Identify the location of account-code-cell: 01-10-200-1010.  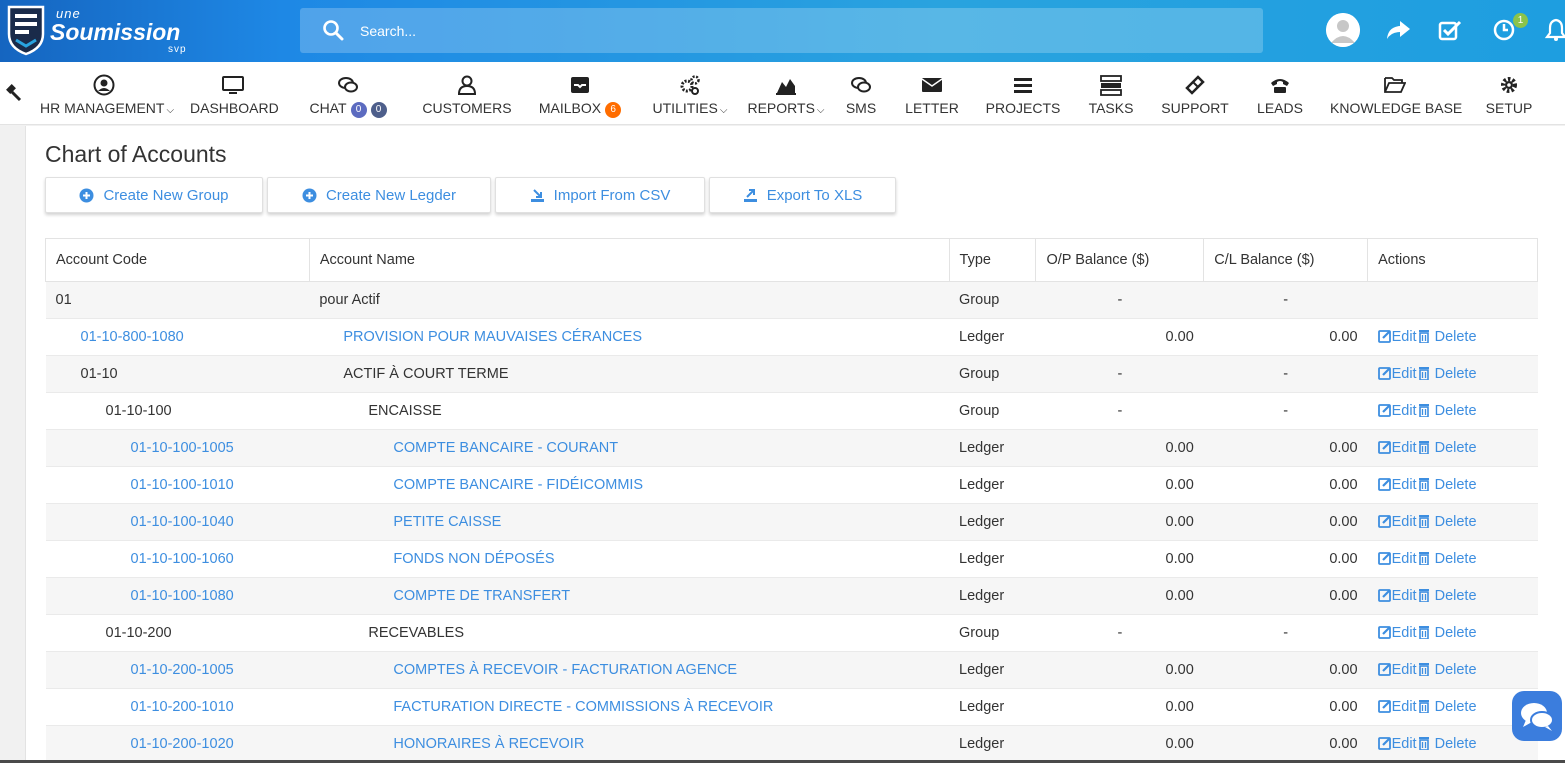
(177, 707).